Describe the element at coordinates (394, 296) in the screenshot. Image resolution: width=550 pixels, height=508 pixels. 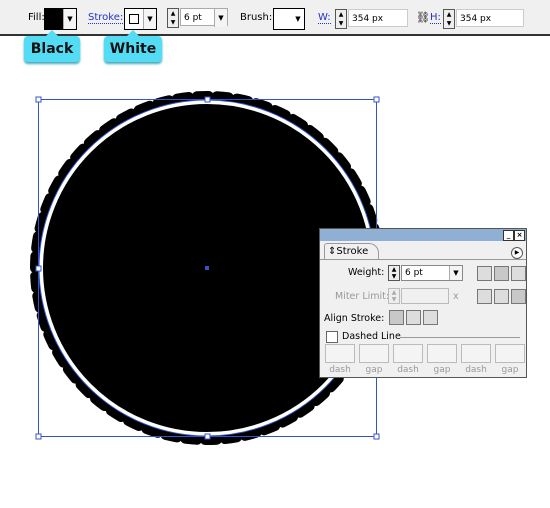
I see `miter-stepper: ▲ ▼` at that location.